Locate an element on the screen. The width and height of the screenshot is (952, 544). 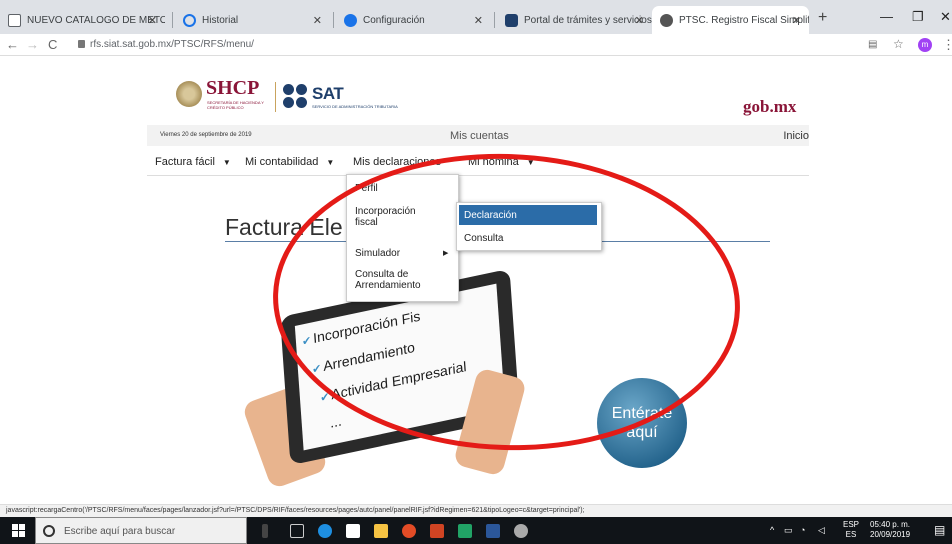
lock-icon is located at coordinates (81, 44).